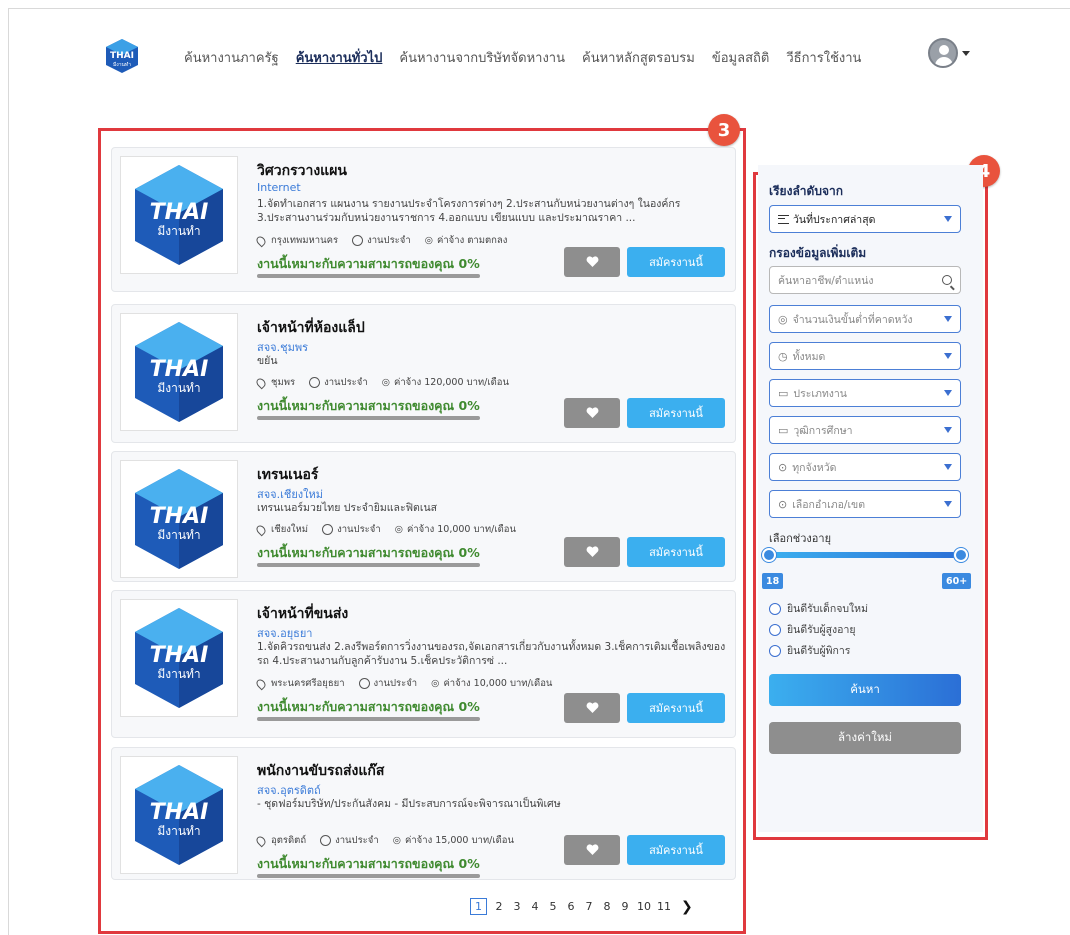 The height and width of the screenshot is (935, 1070). I want to click on user-menu, so click(949, 53).